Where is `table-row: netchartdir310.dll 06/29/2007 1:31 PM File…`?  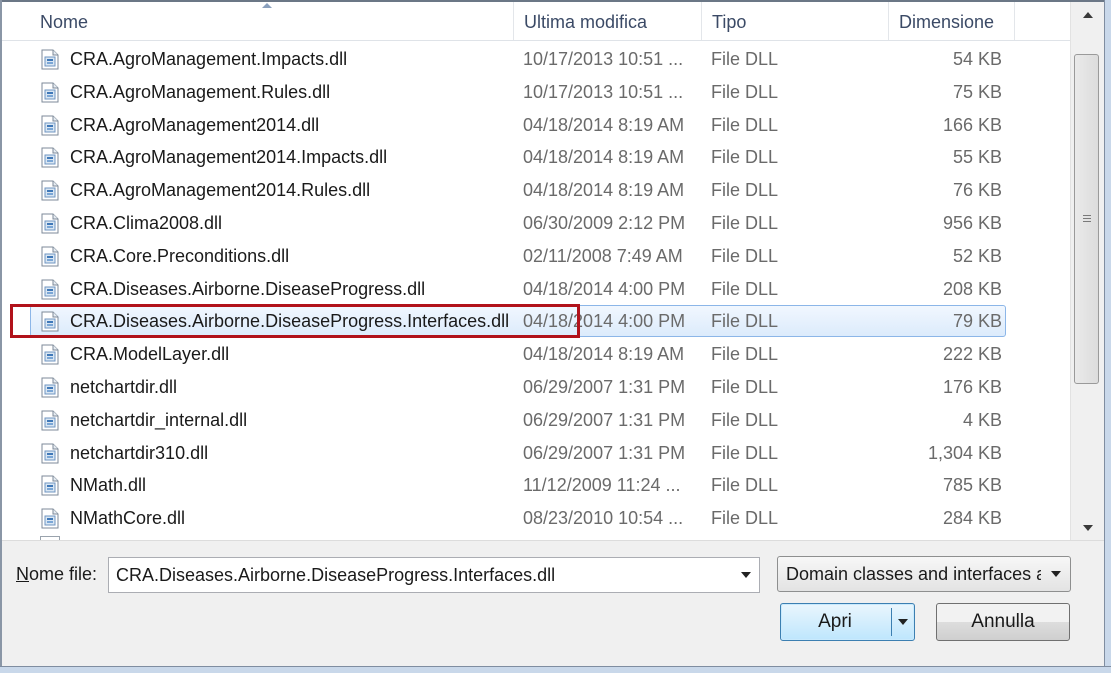 table-row: netchartdir310.dll 06/29/2007 1:31 PM File… is located at coordinates (536, 453).